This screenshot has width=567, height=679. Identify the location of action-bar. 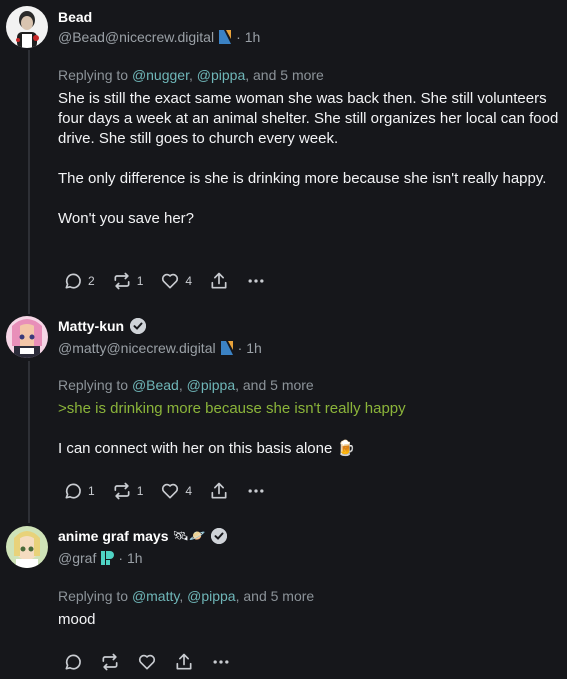
(155, 662).